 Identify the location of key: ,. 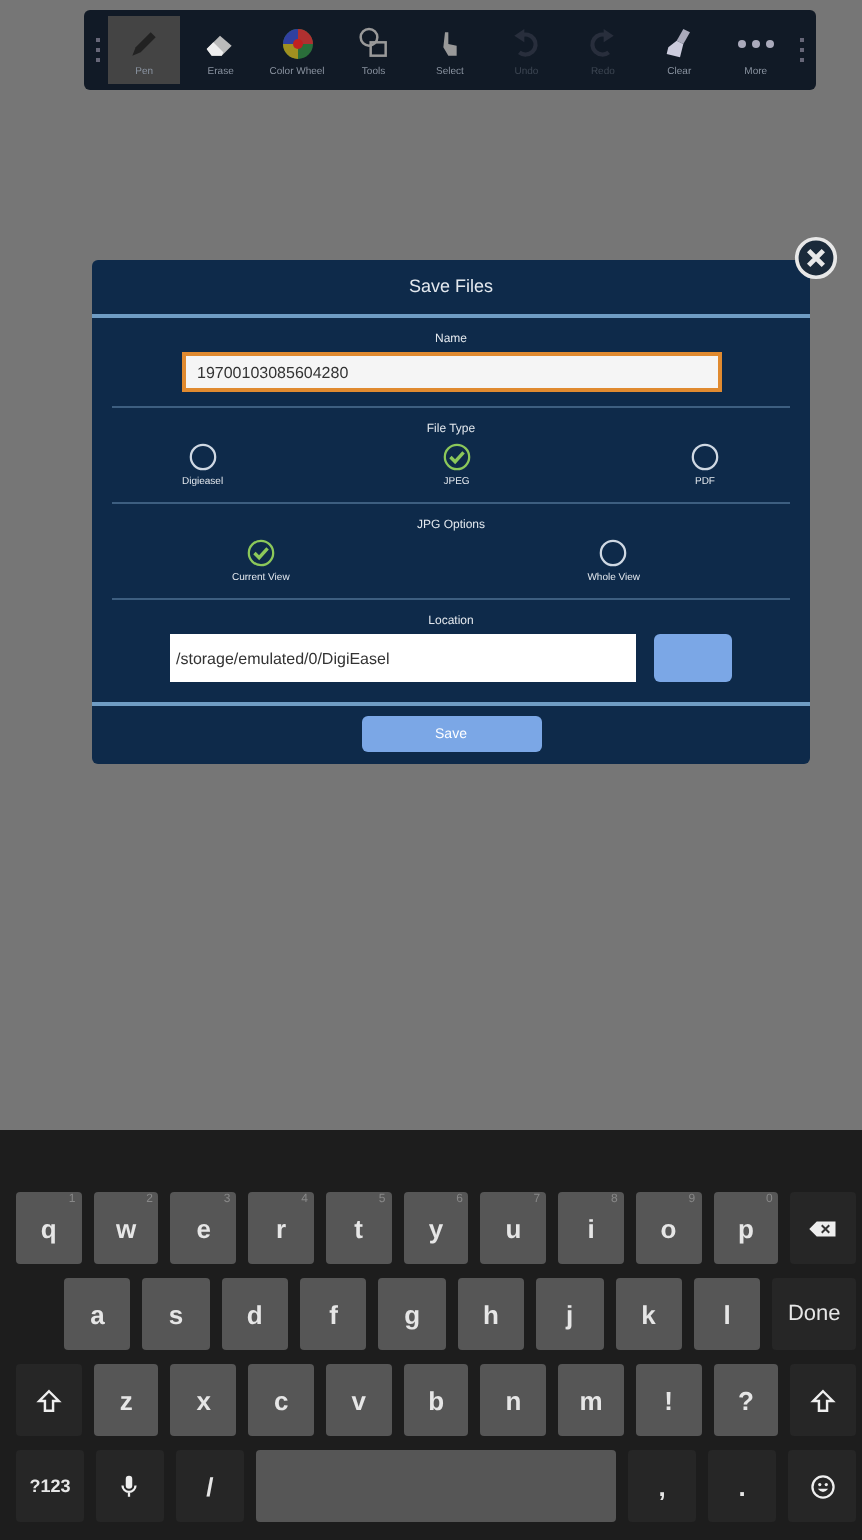
(662, 1486).